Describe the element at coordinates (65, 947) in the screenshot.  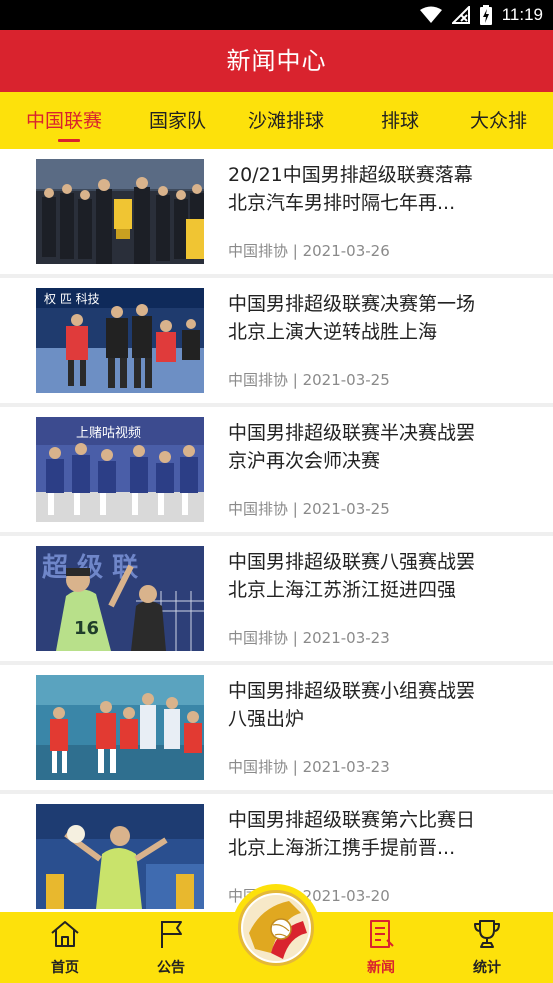
I see `nav-home: 首页` at that location.